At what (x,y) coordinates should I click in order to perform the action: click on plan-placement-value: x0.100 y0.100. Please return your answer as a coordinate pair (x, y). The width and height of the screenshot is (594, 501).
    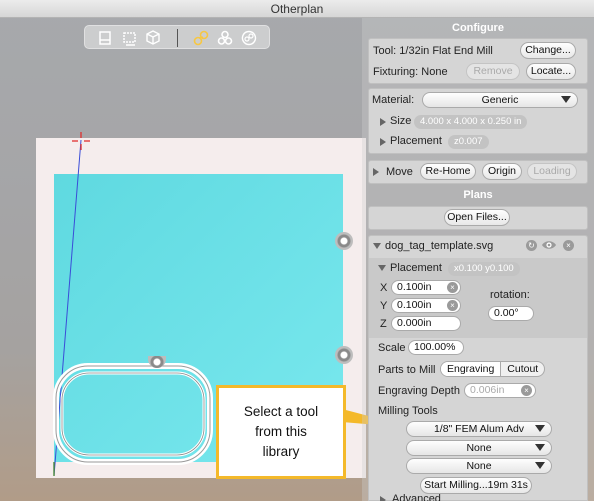
    Looking at the image, I should click on (484, 269).